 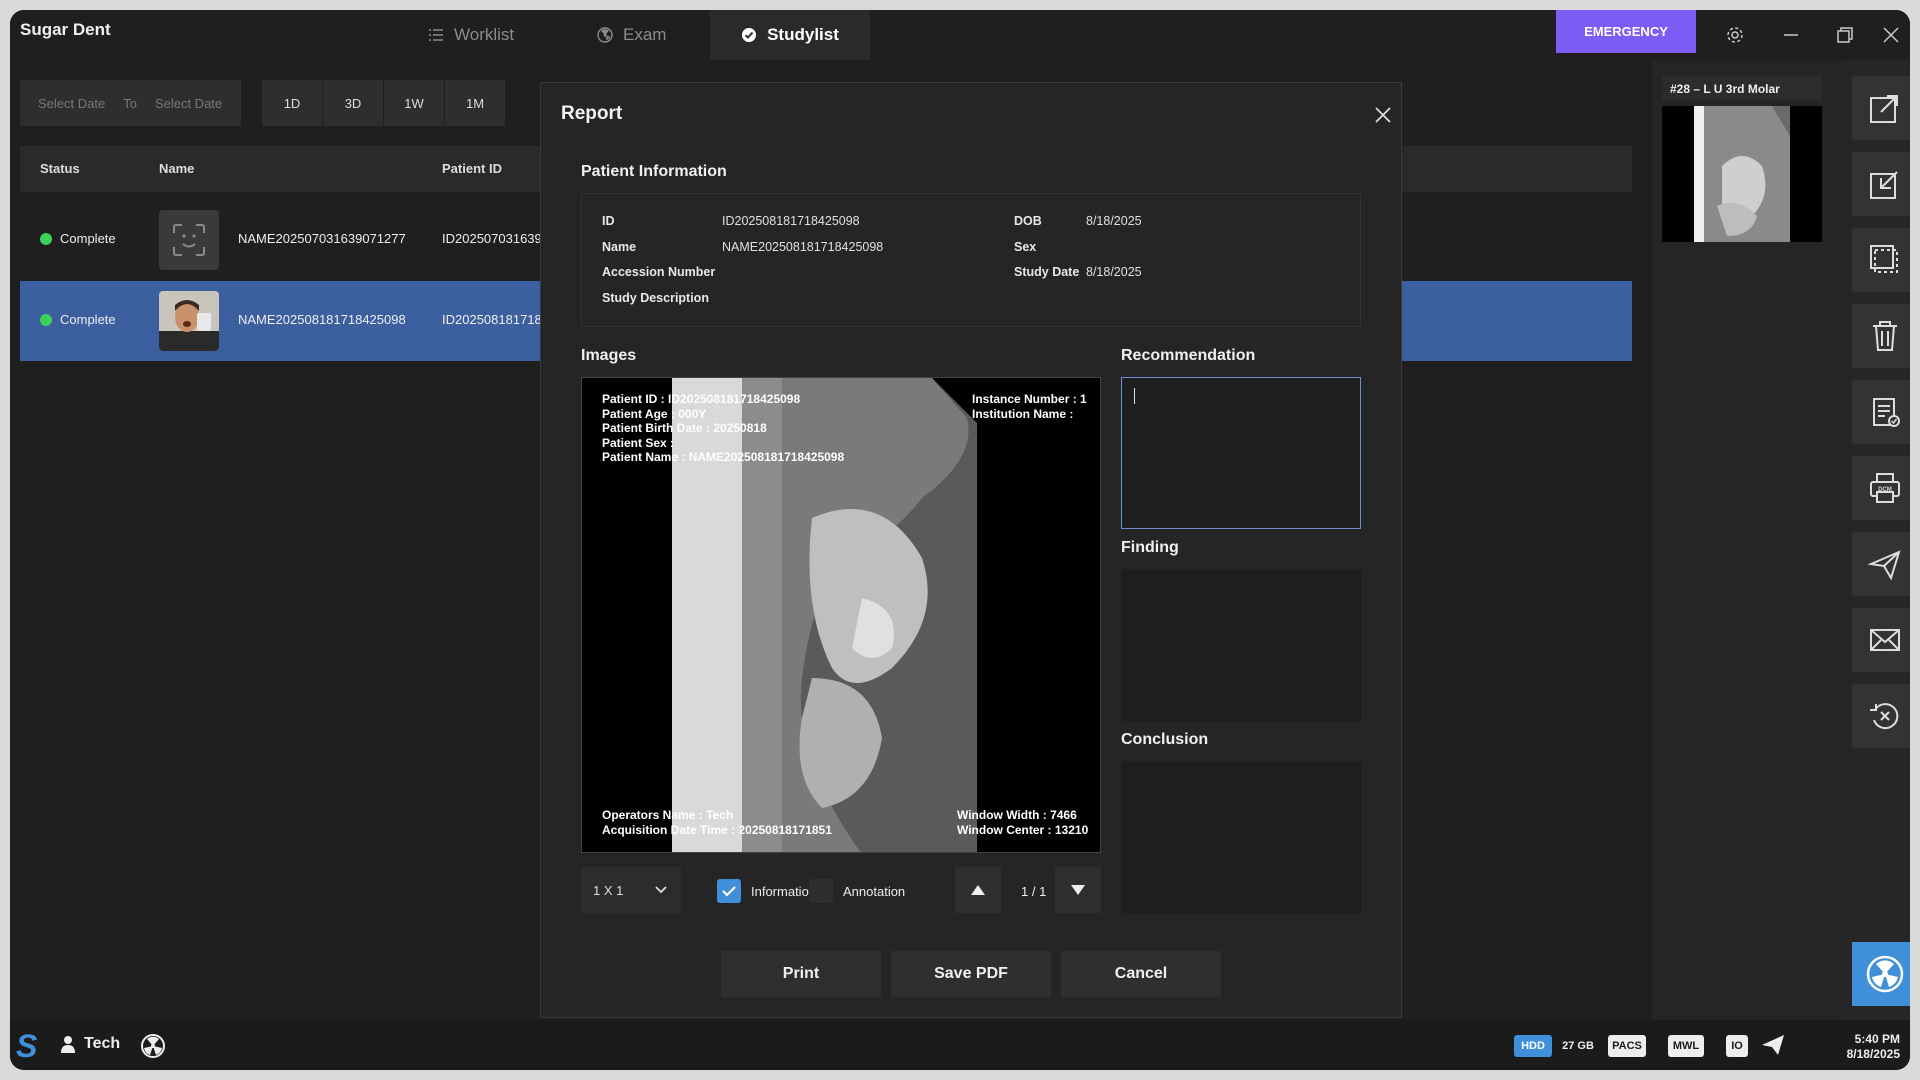 I want to click on range-3d-button: 3D, so click(x=353, y=103).